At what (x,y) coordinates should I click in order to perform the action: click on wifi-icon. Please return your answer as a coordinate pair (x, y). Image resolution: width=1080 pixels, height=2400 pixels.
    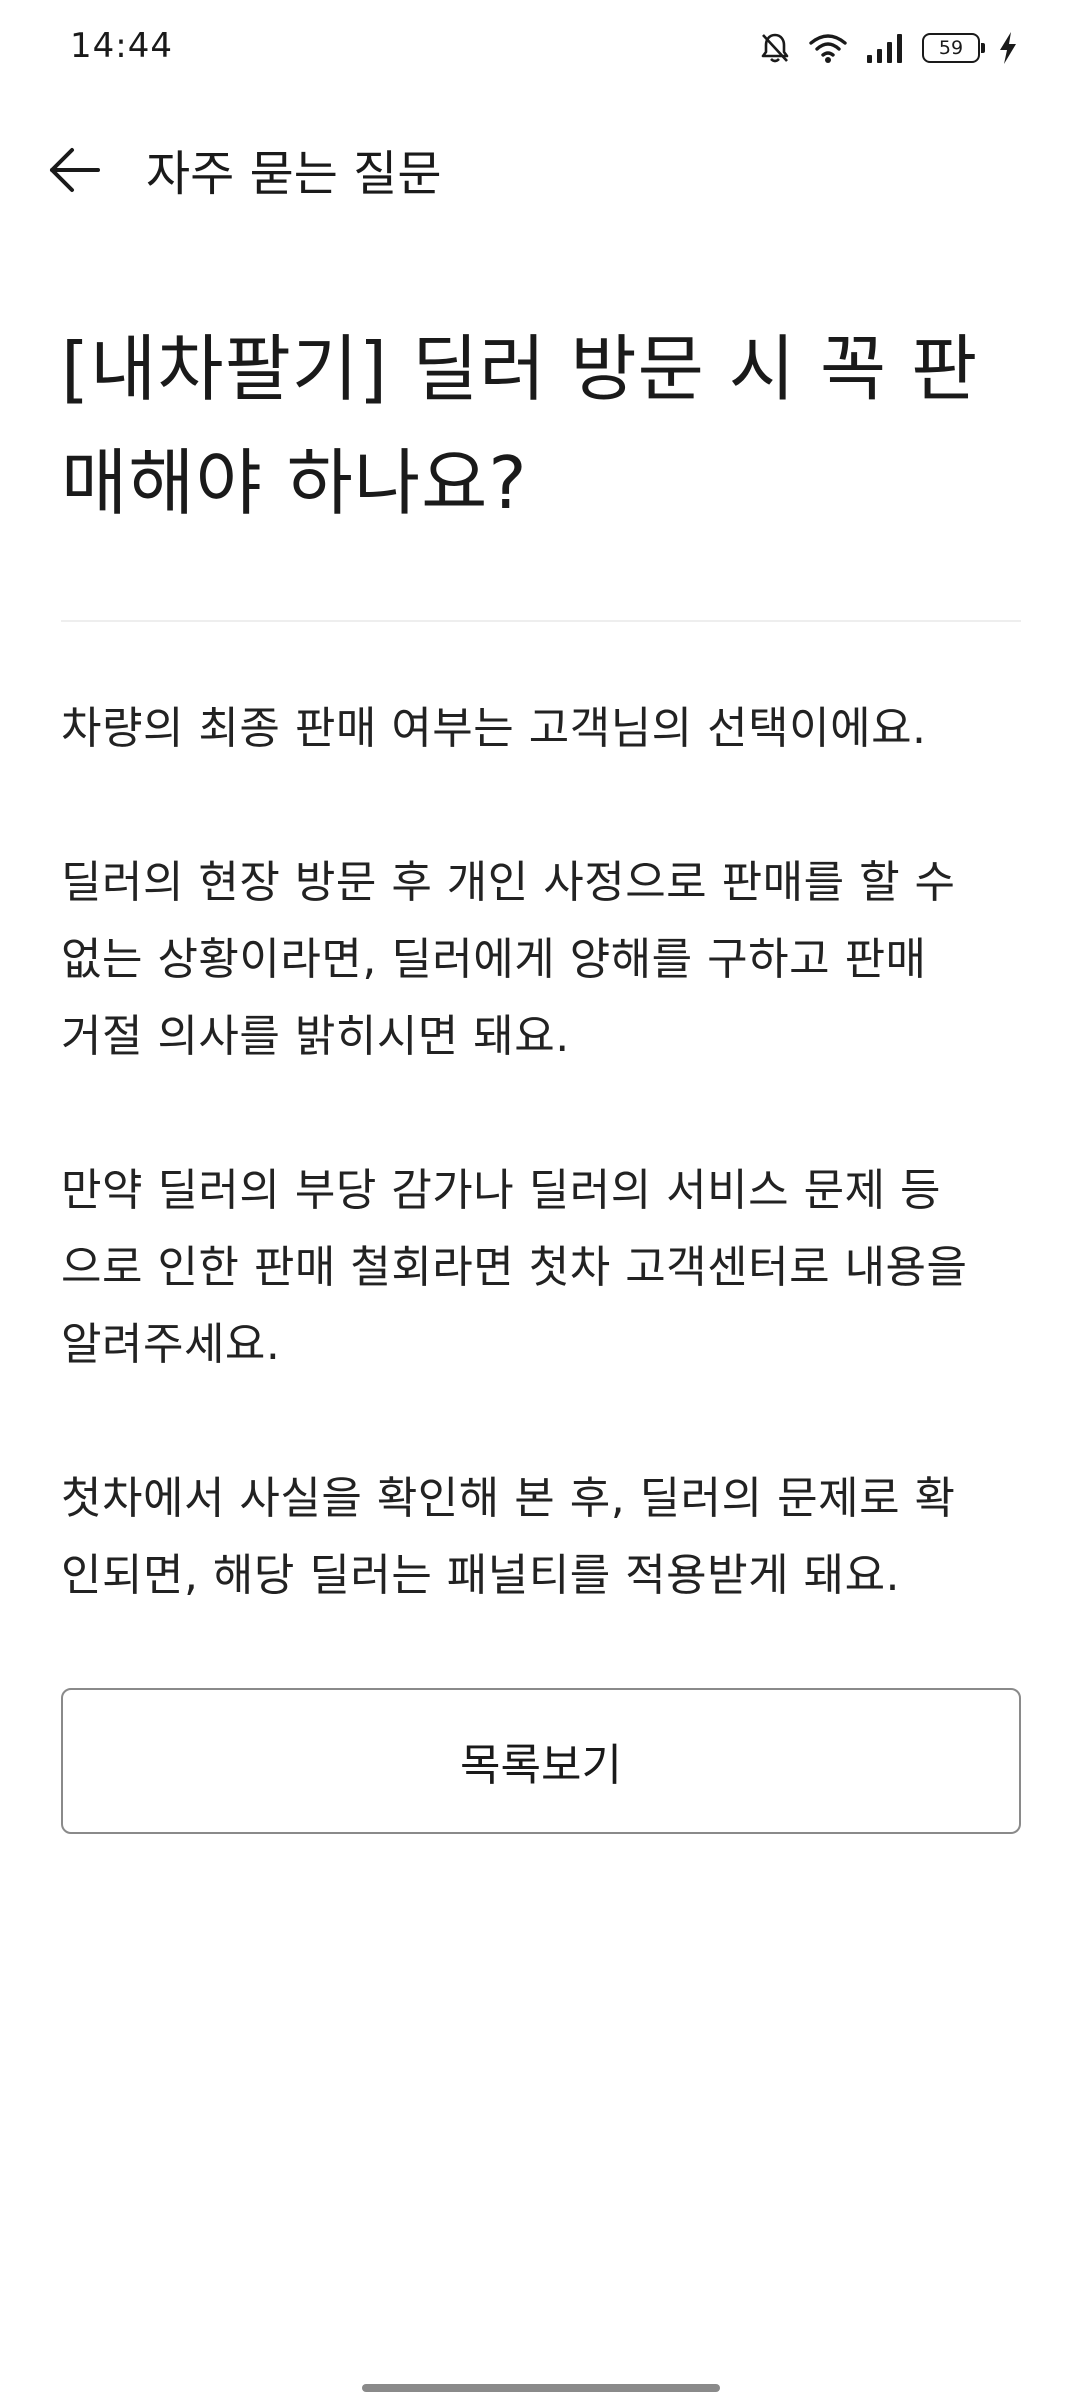
    Looking at the image, I should click on (828, 48).